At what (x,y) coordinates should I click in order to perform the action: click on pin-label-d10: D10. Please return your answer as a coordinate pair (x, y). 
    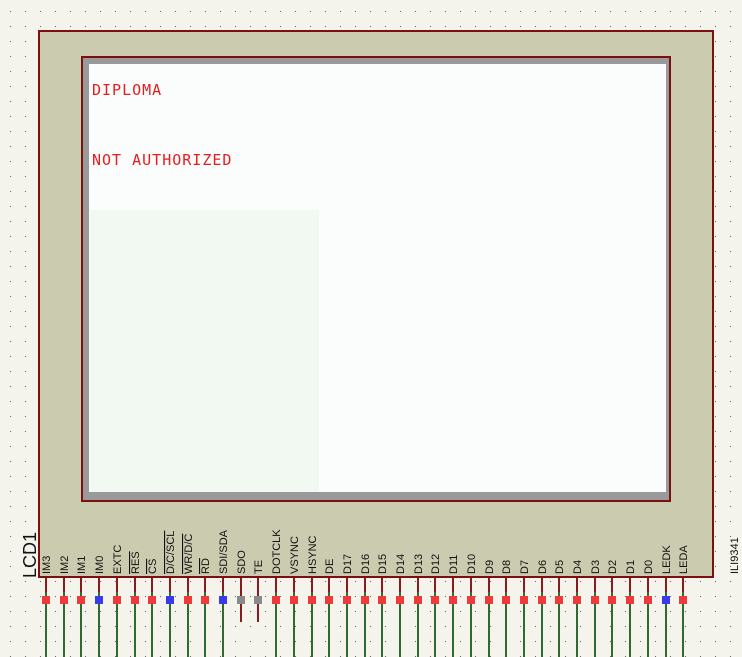
    Looking at the image, I should click on (472, 564).